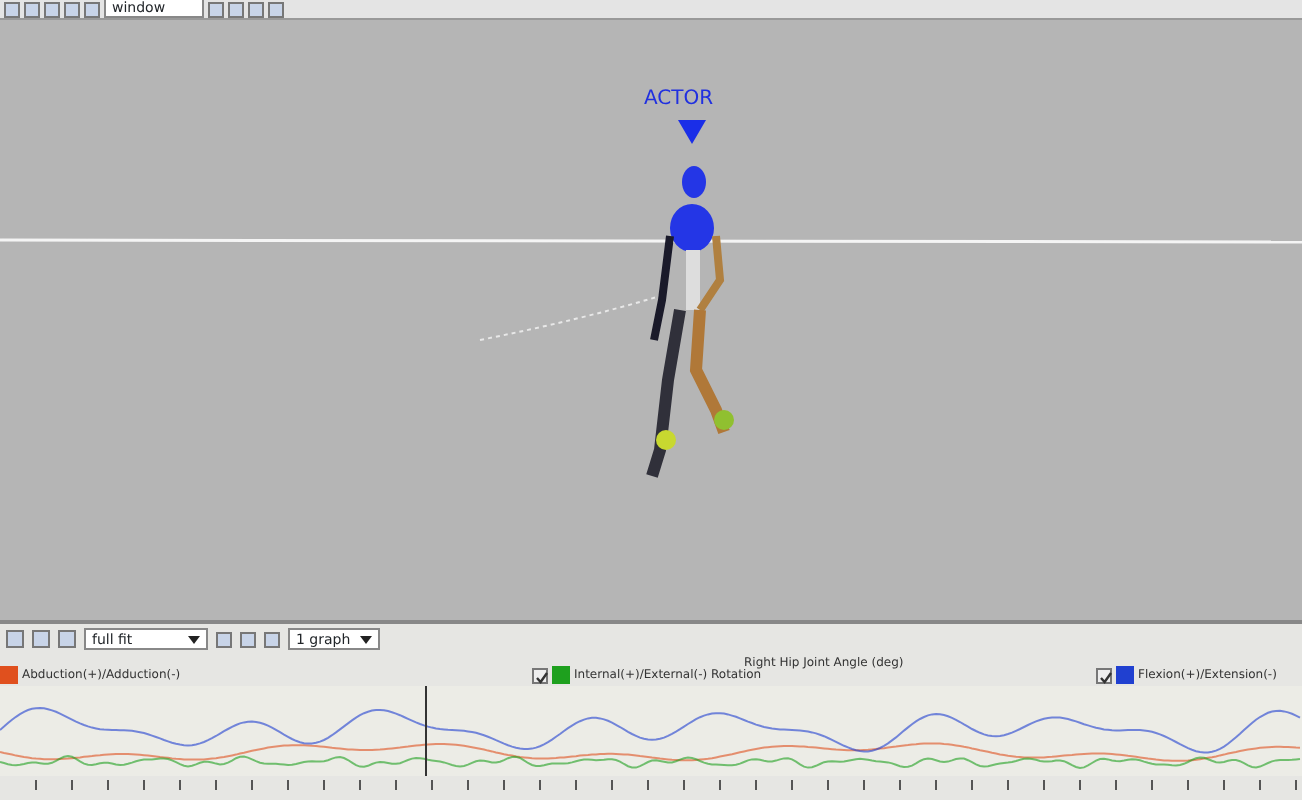 The height and width of the screenshot is (800, 1302). I want to click on chart-icon, so click(224, 639).